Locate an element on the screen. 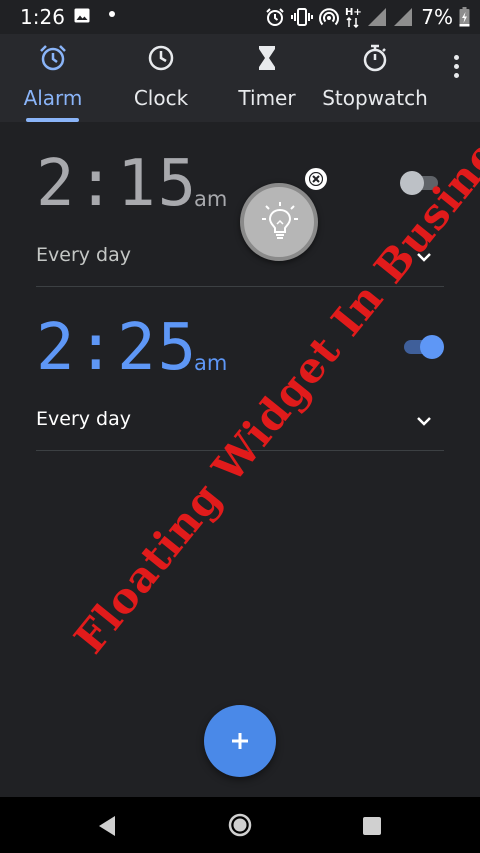  tab-label: Alarm is located at coordinates (53, 98).